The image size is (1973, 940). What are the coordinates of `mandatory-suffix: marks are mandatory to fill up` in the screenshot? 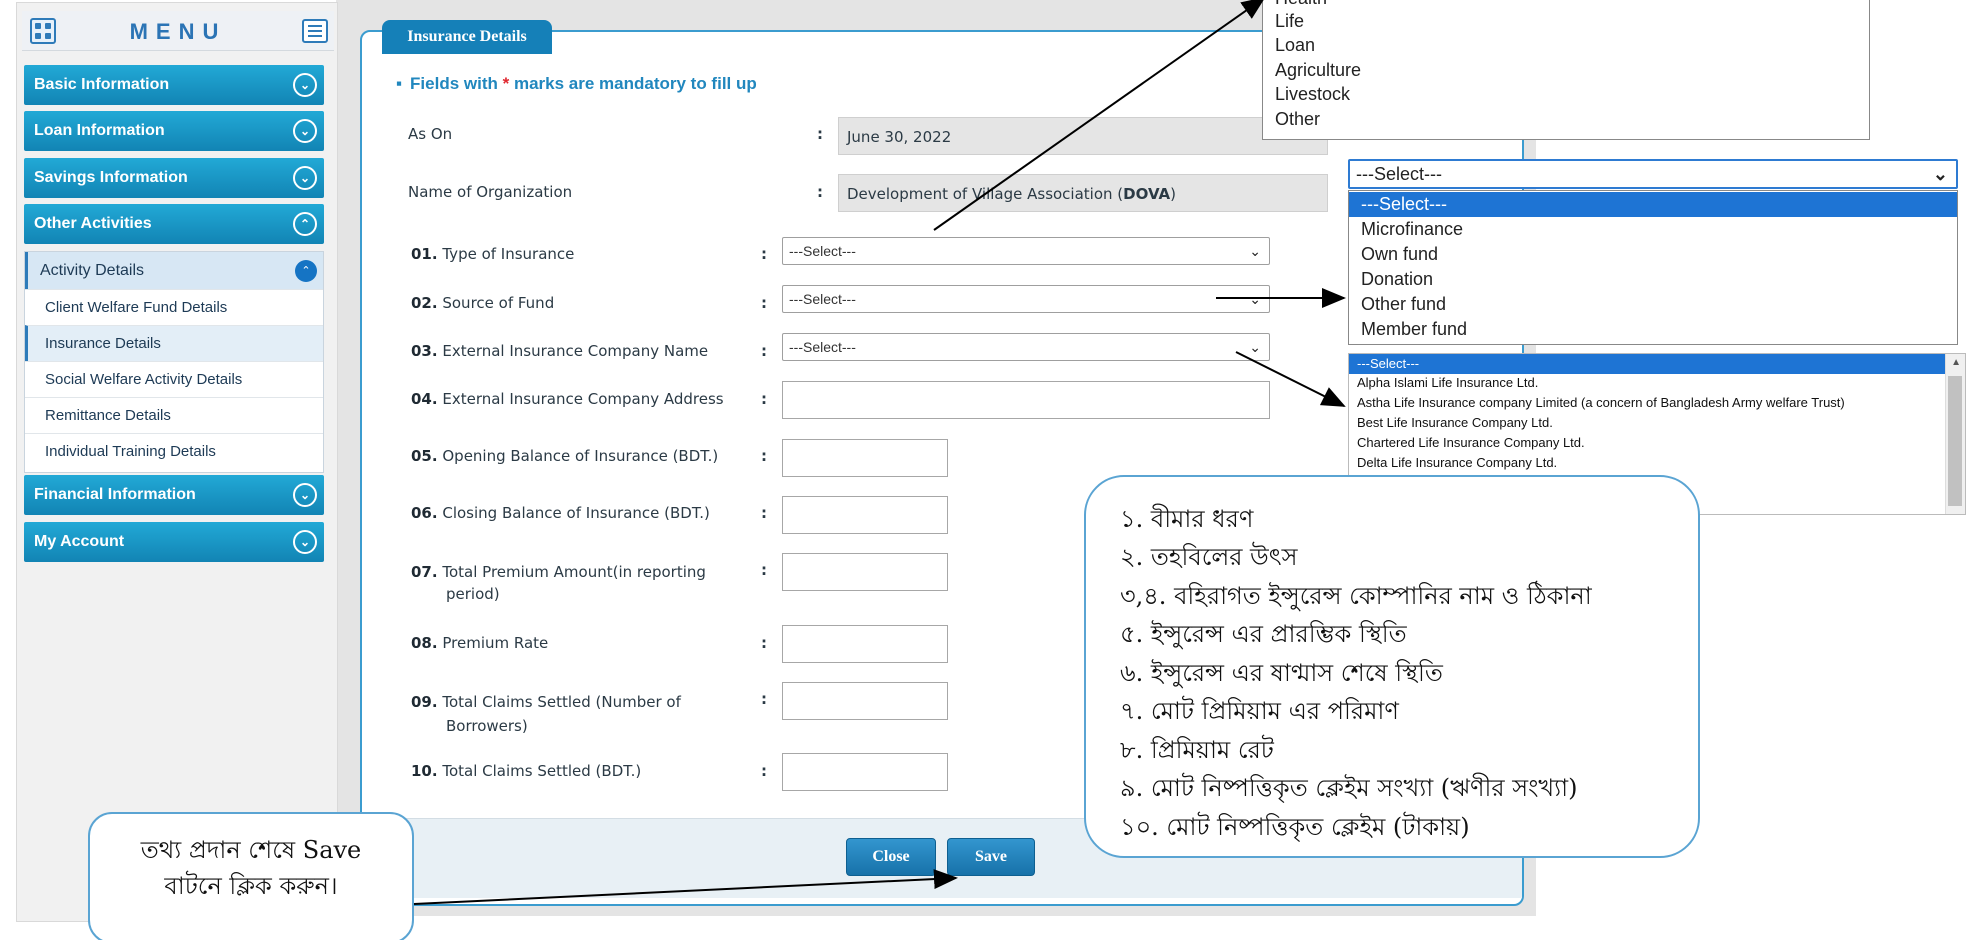 It's located at (635, 83).